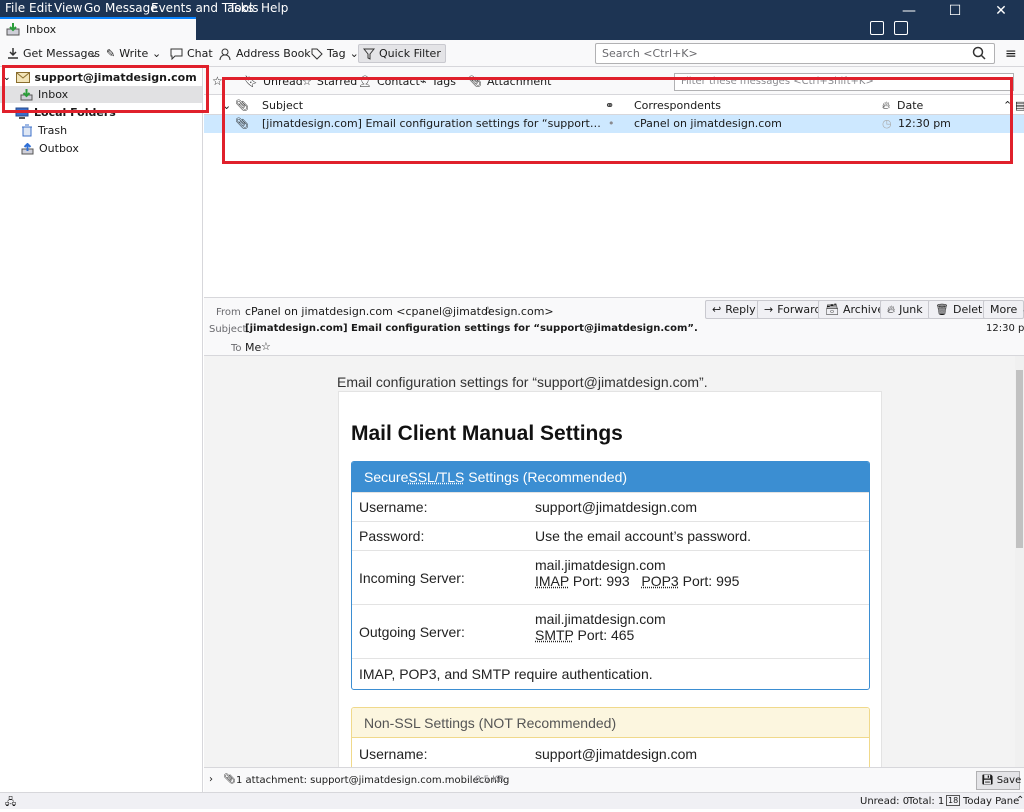  What do you see at coordinates (110, 53) in the screenshot?
I see `pencil-icon: ✎` at bounding box center [110, 53].